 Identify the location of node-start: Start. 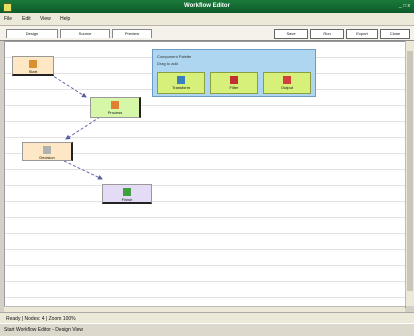
(33, 66).